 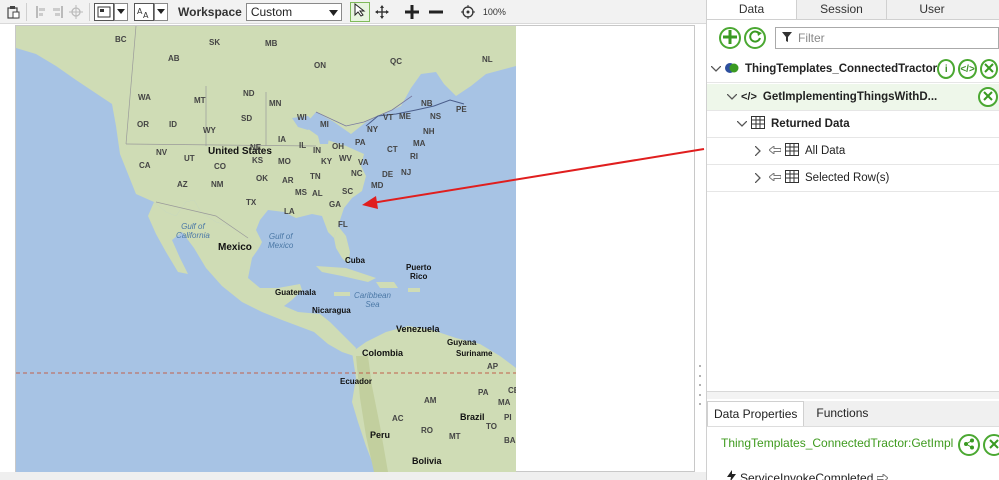 I want to click on svg-text: A, so click(x=146, y=15).